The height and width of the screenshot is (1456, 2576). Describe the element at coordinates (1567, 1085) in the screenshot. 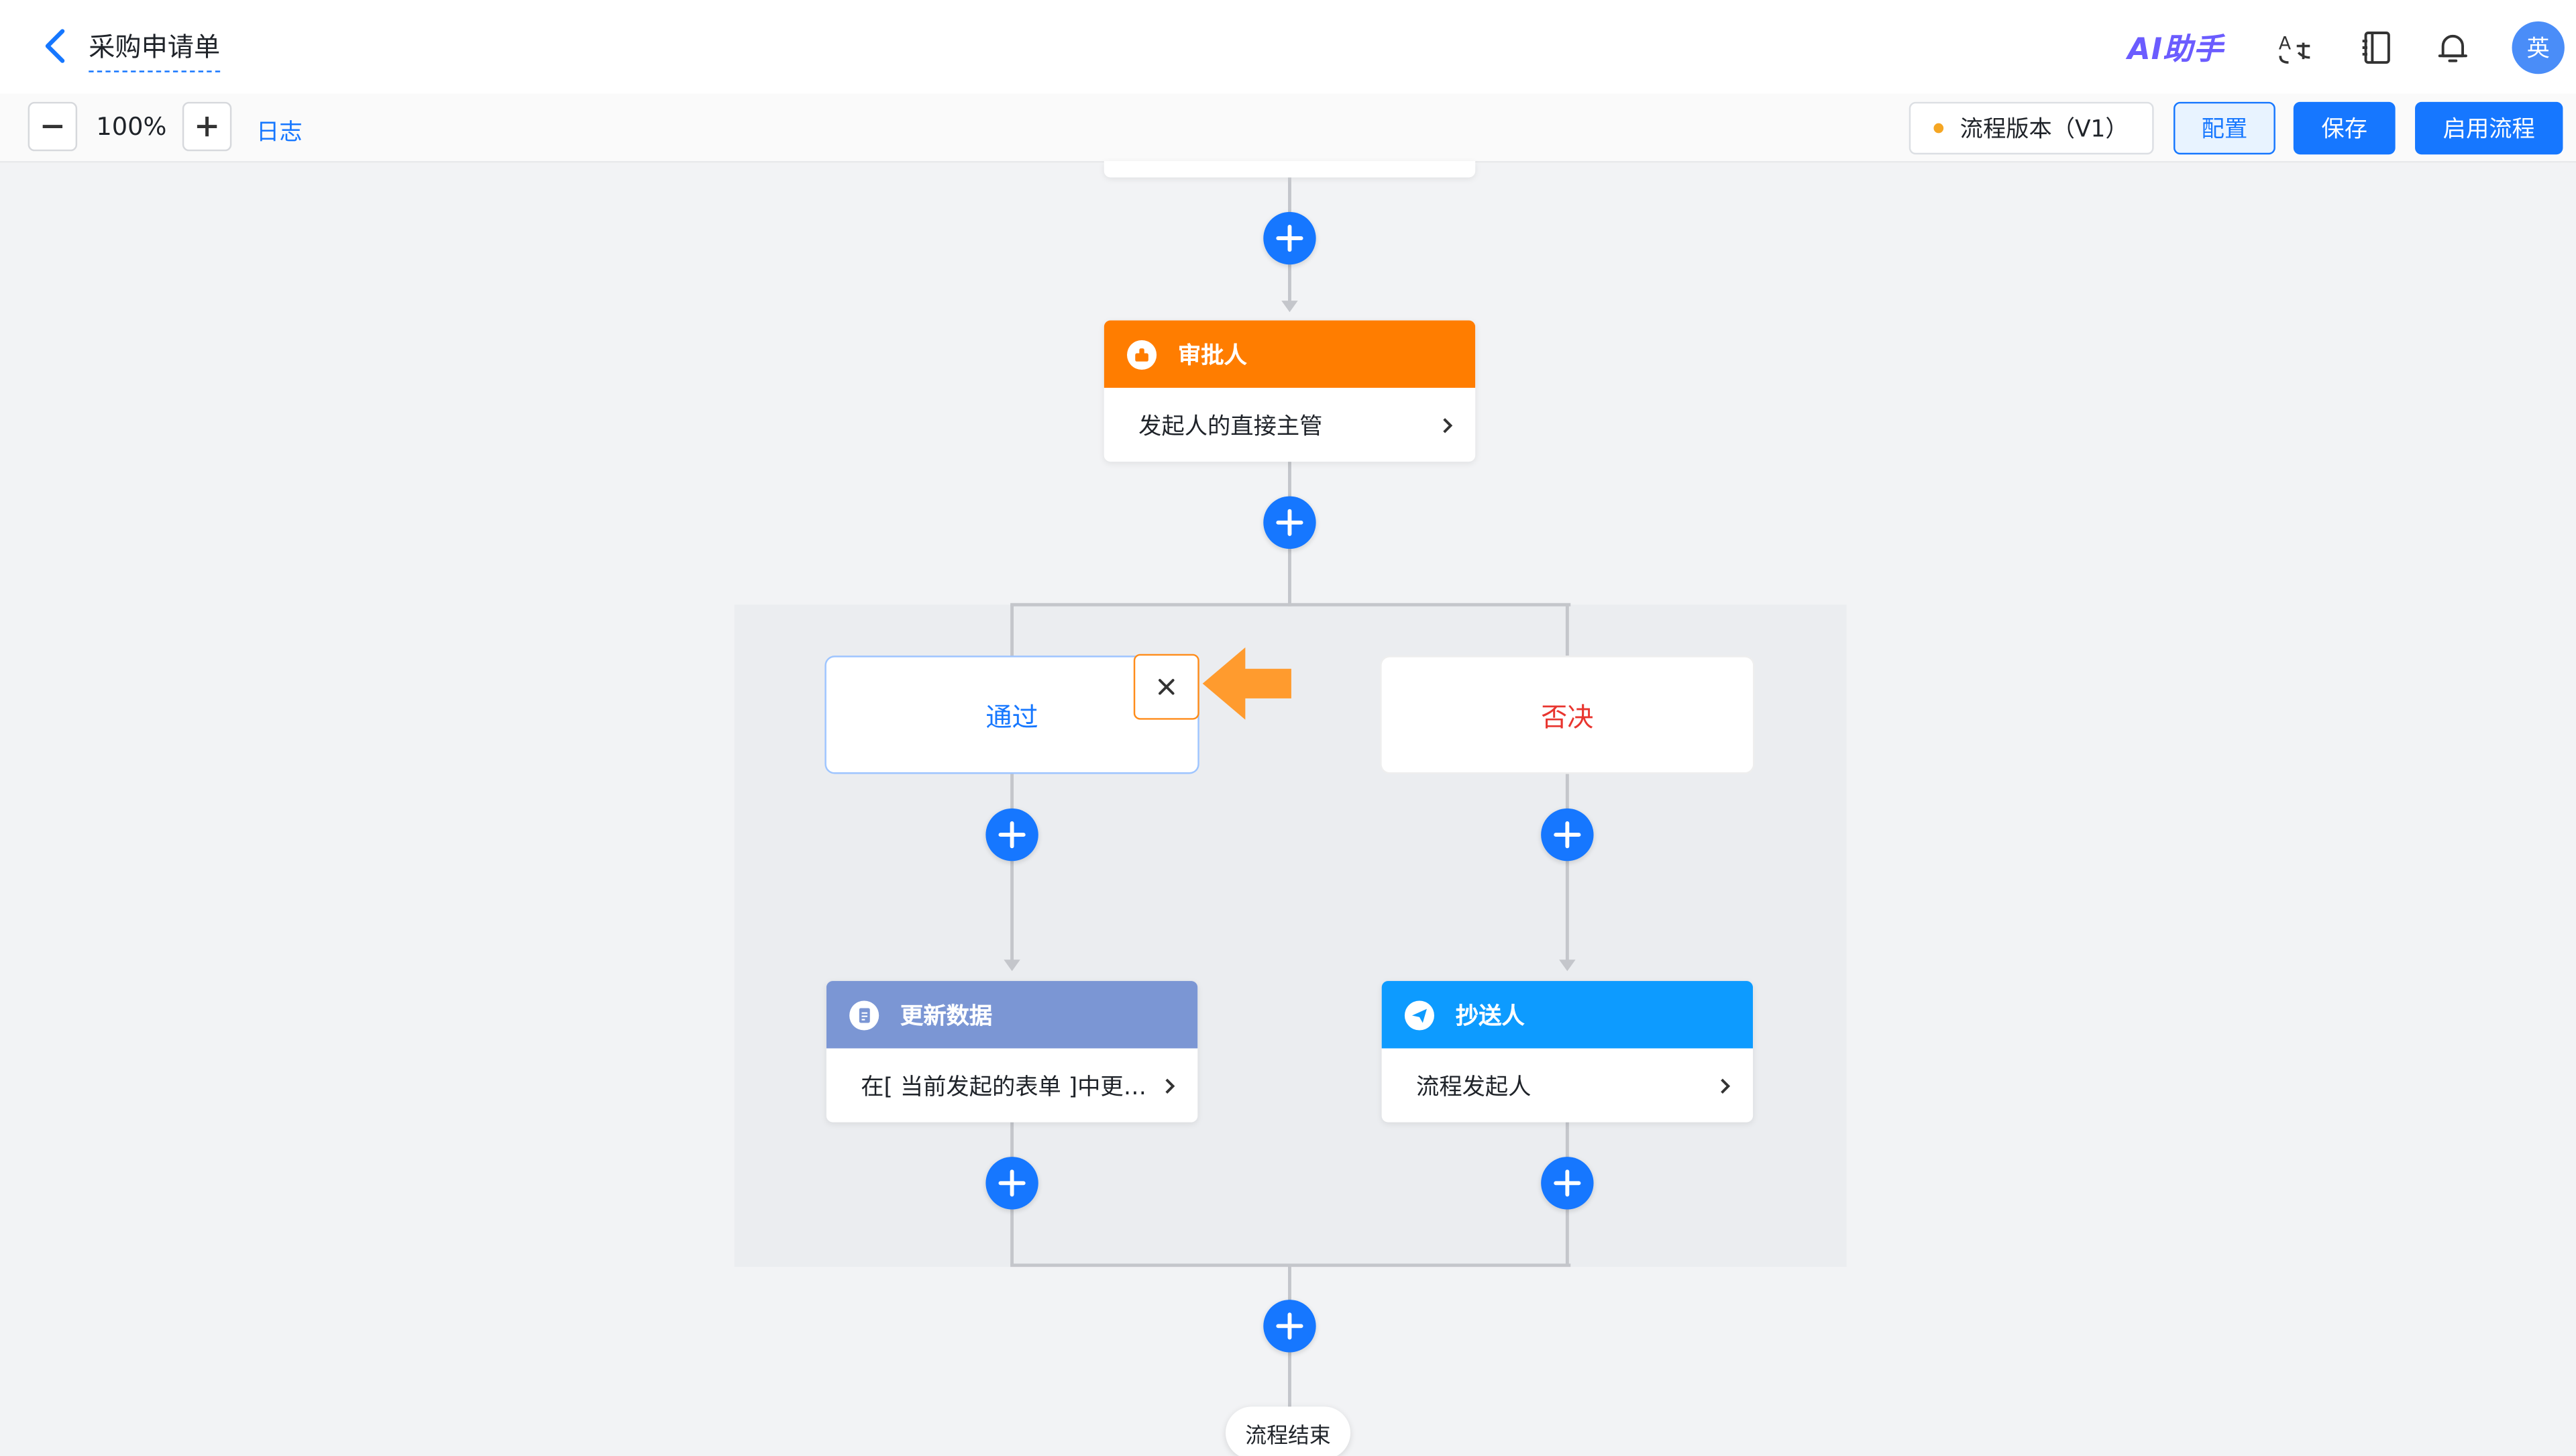

I see `cc-node-body: 流程发起人` at that location.